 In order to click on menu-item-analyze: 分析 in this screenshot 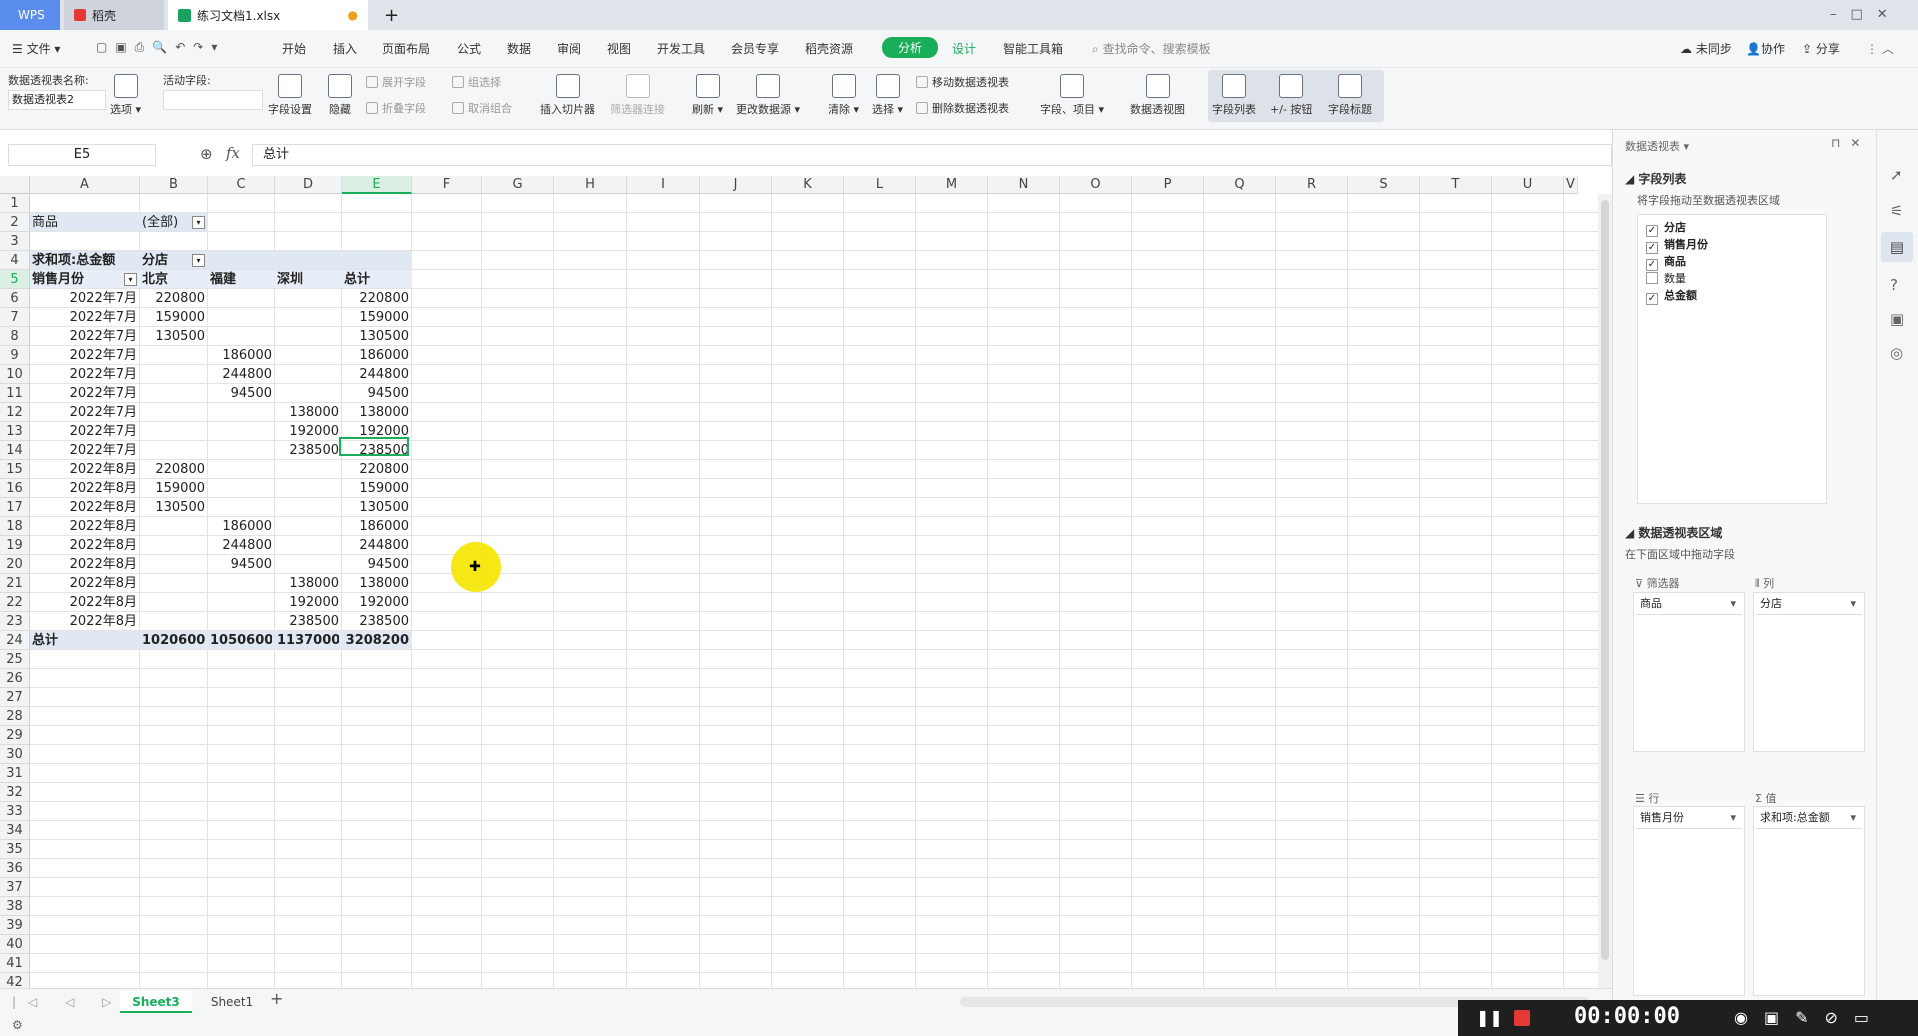, I will do `click(910, 47)`.